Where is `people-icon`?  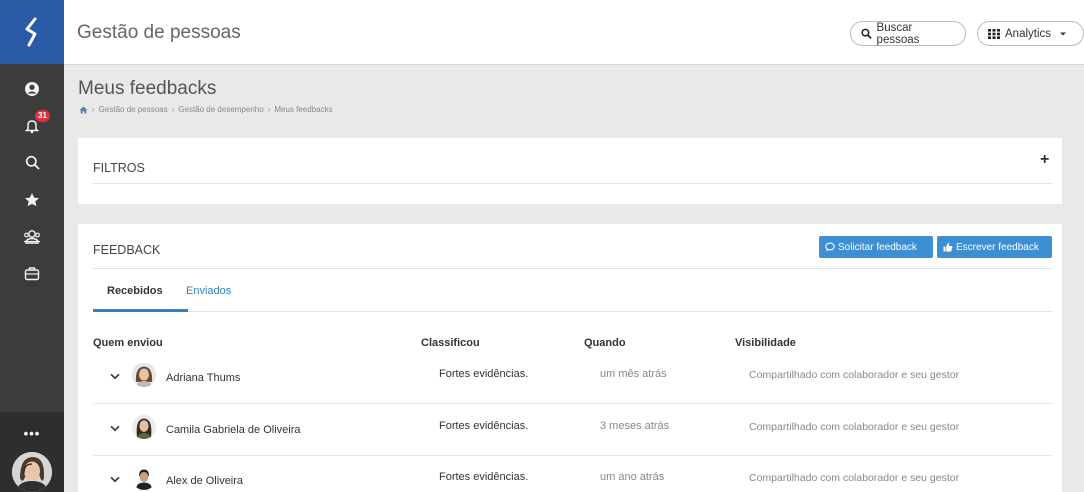 people-icon is located at coordinates (32, 236).